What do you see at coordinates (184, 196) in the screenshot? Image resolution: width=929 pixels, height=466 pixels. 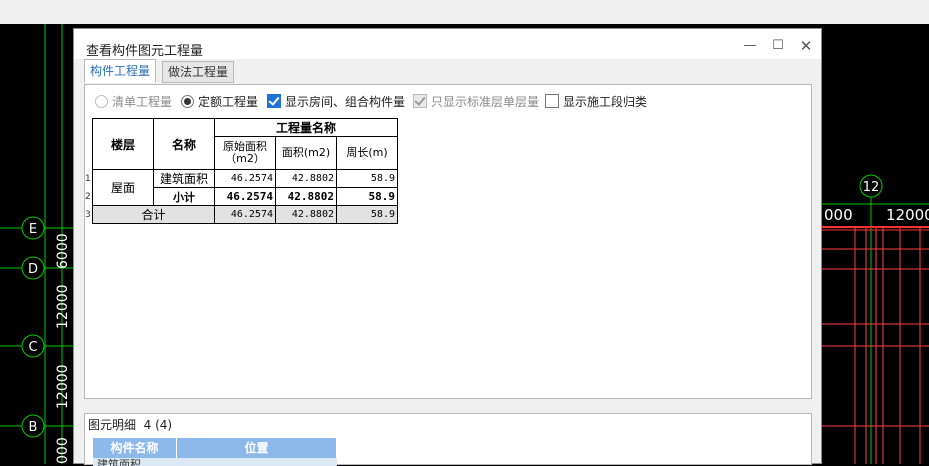 I see `cell-name: 小计` at bounding box center [184, 196].